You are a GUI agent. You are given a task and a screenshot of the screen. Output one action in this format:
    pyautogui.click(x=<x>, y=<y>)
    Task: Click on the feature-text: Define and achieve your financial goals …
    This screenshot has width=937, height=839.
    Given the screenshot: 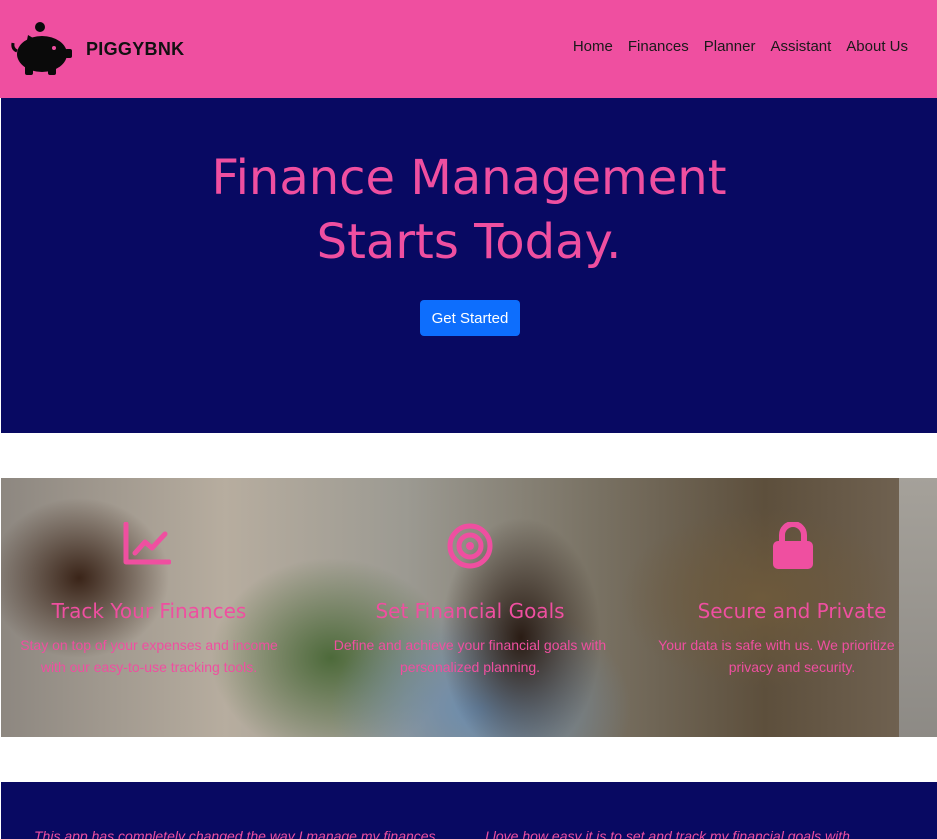 What is the action you would take?
    pyautogui.click(x=470, y=656)
    